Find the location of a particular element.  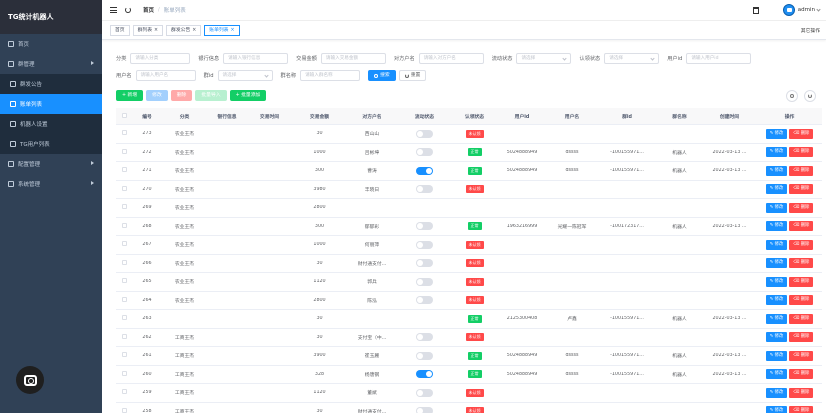

filter-select: 请选择 is located at coordinates (544, 58).